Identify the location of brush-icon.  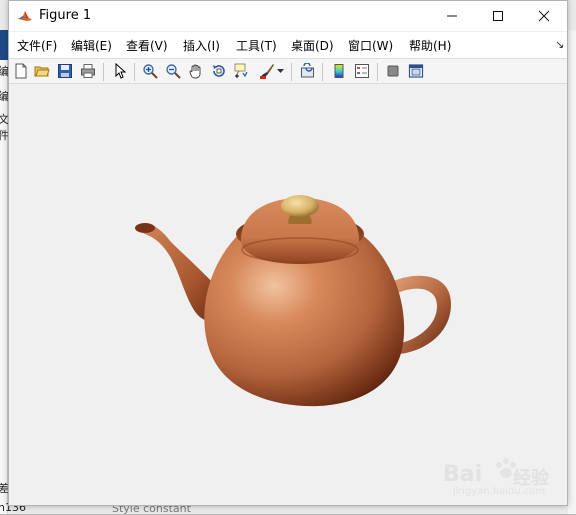
(267, 71).